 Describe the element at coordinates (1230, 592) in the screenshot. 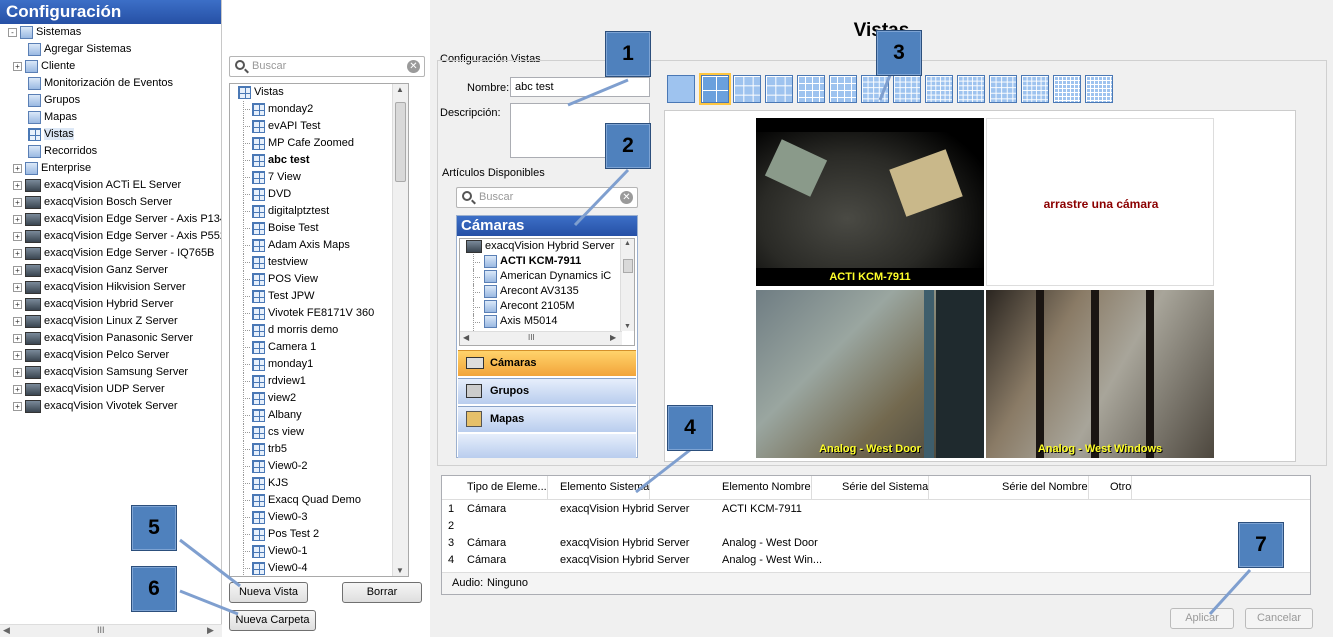

I see `callout-7-arrow` at that location.